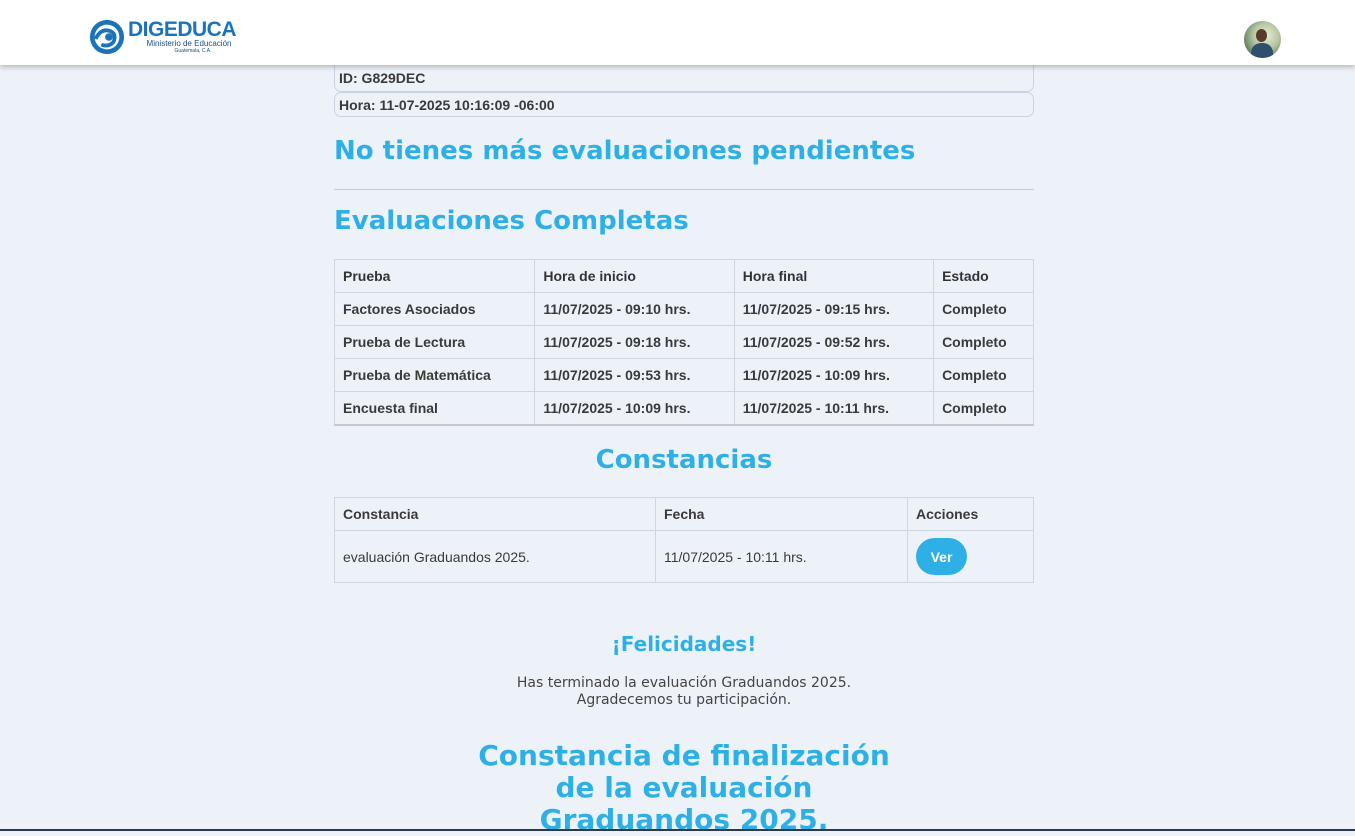 The width and height of the screenshot is (1355, 836). I want to click on header-acciones: Acciones, so click(970, 514).